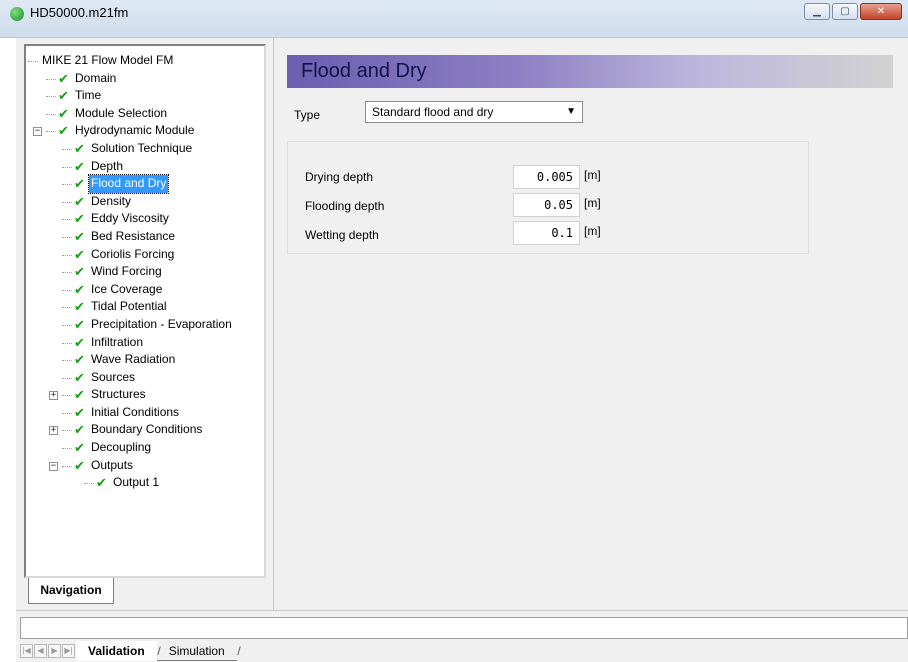 Image resolution: width=908 pixels, height=662 pixels. What do you see at coordinates (108, 60) in the screenshot?
I see `tree-item-label: MIKE 21 Flow Model FM` at bounding box center [108, 60].